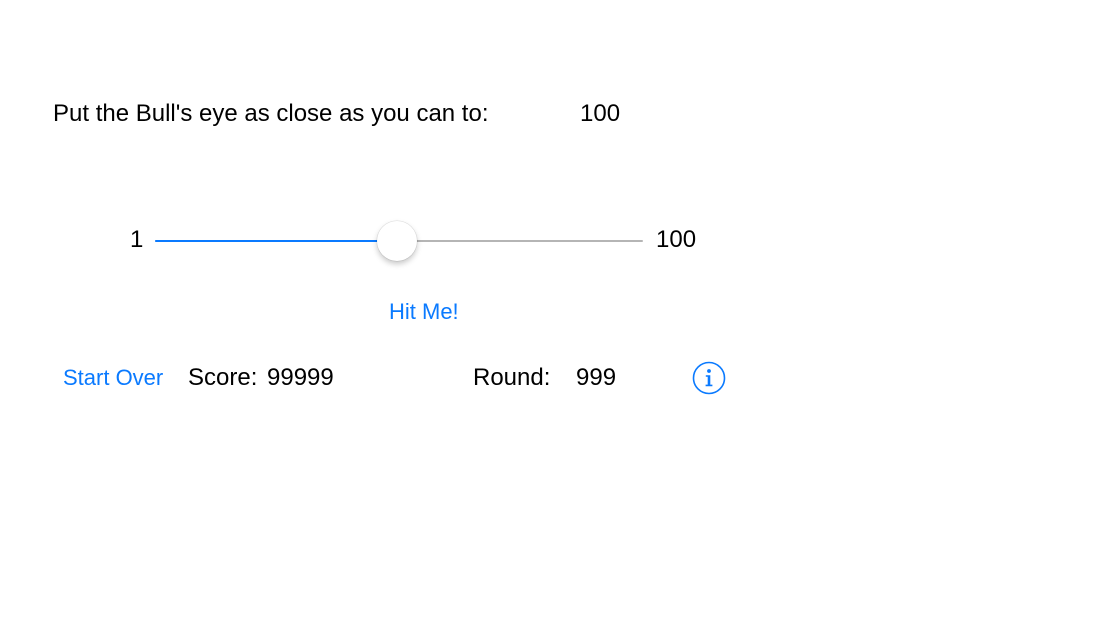 The height and width of the screenshot is (621, 1104). Describe the element at coordinates (676, 239) in the screenshot. I see `slider-max-label: 100` at that location.